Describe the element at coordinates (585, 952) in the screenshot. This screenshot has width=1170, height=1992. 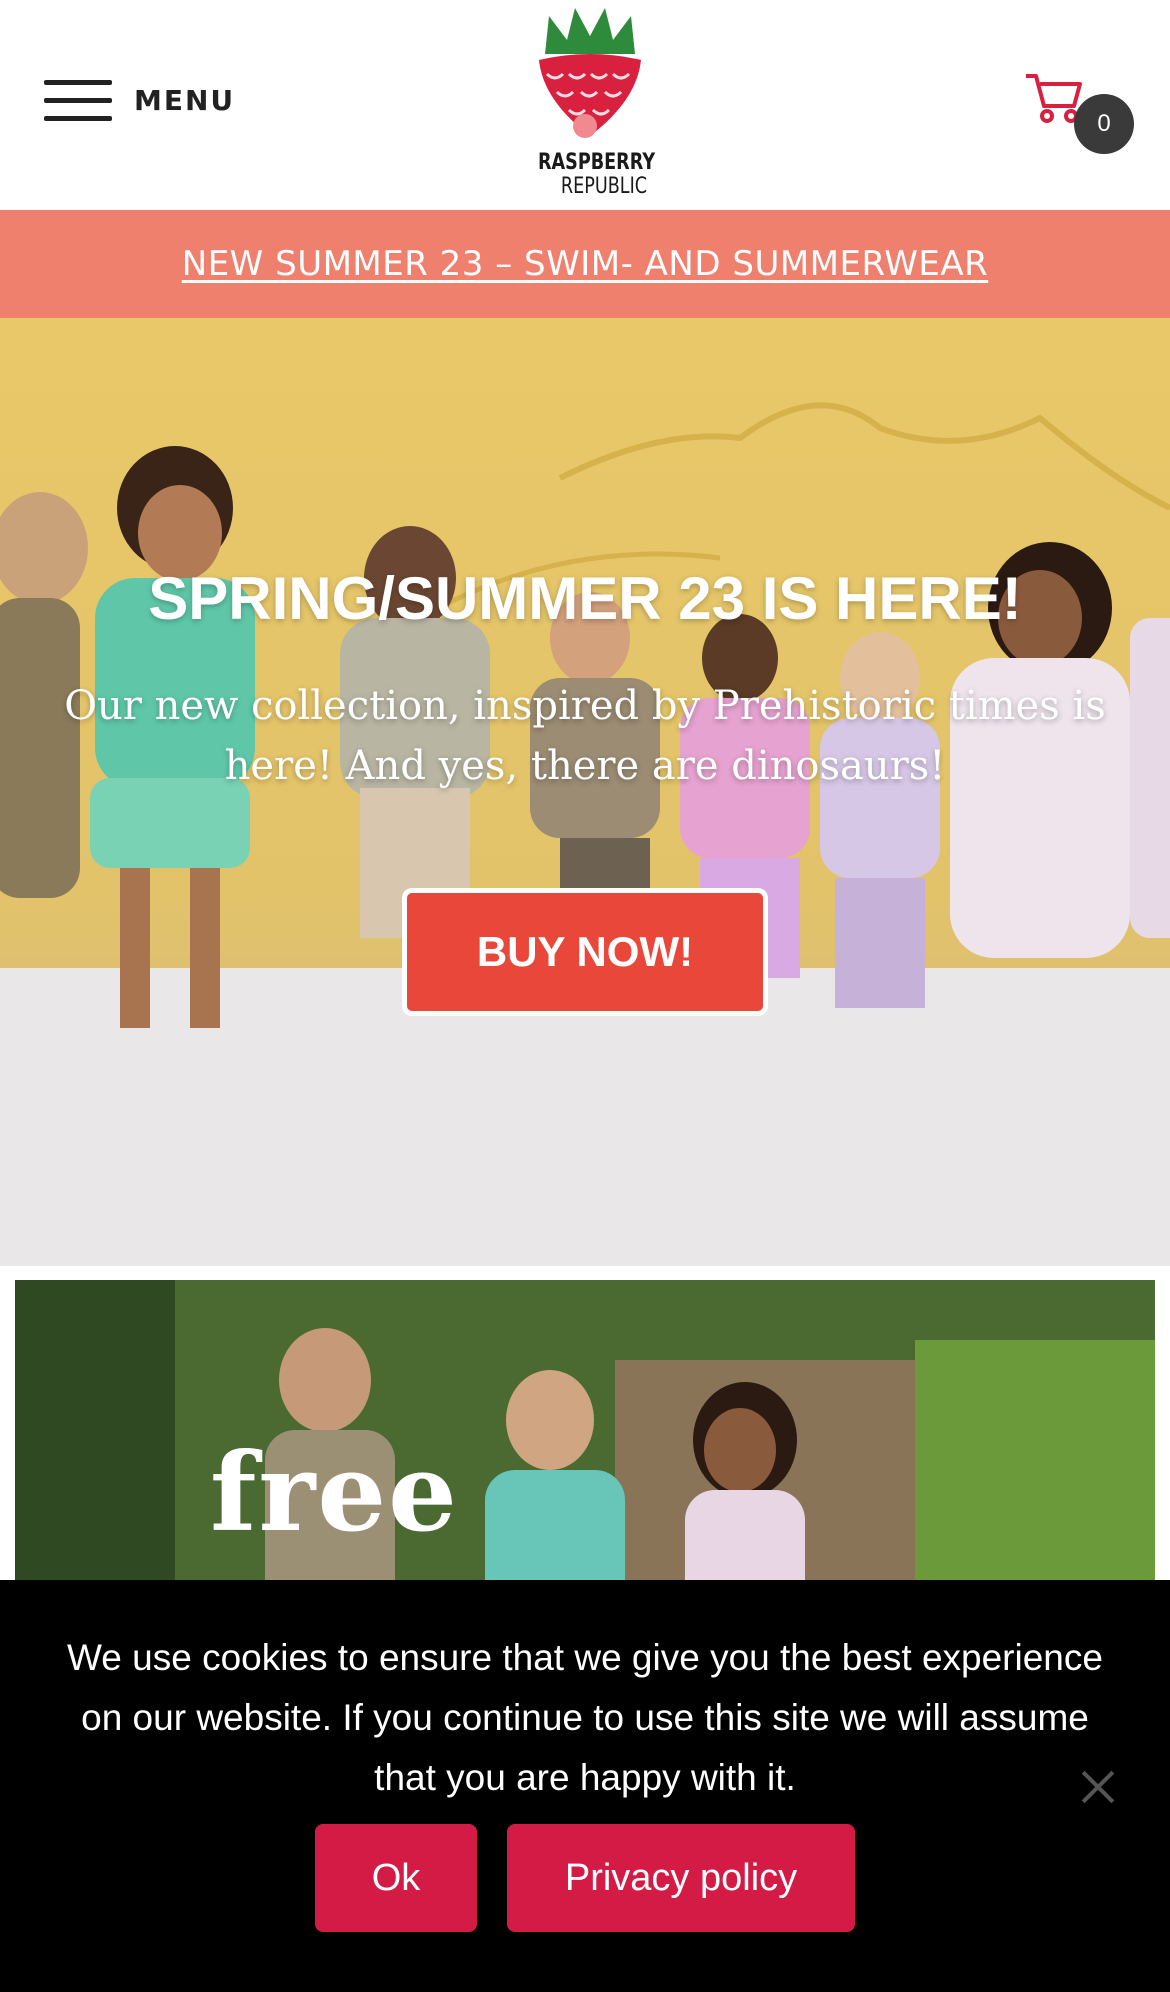
I see `buy-now-button: BUY NOW!` at that location.